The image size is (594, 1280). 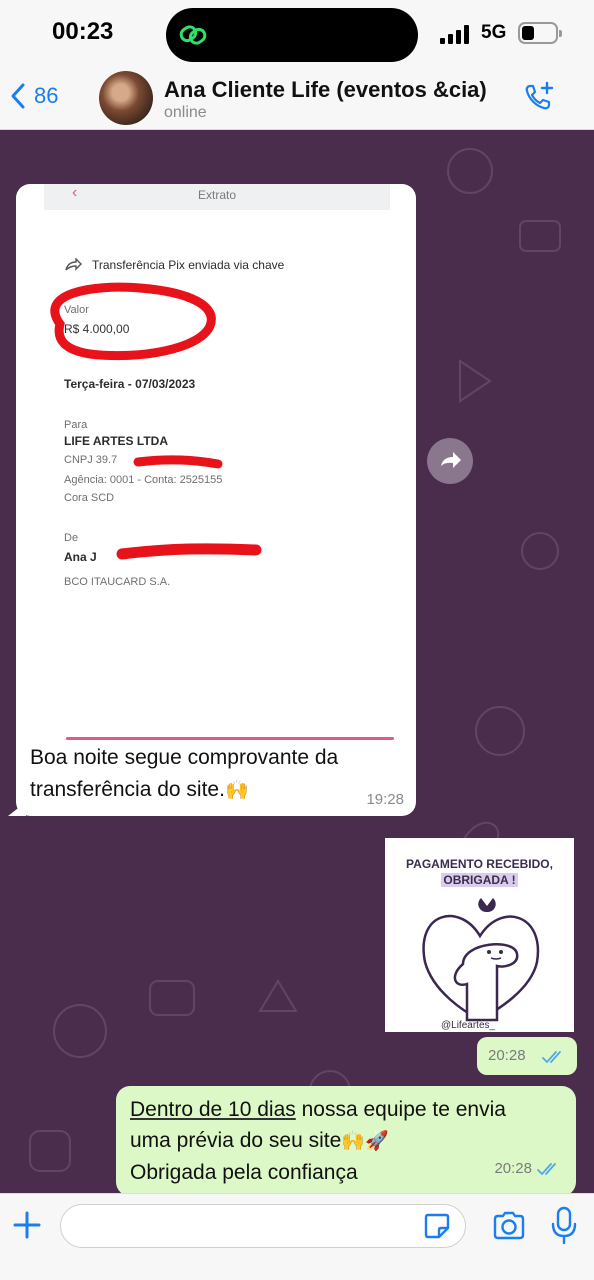 What do you see at coordinates (97, 329) in the screenshot?
I see `valor-value: R$ 4.000,00` at bounding box center [97, 329].